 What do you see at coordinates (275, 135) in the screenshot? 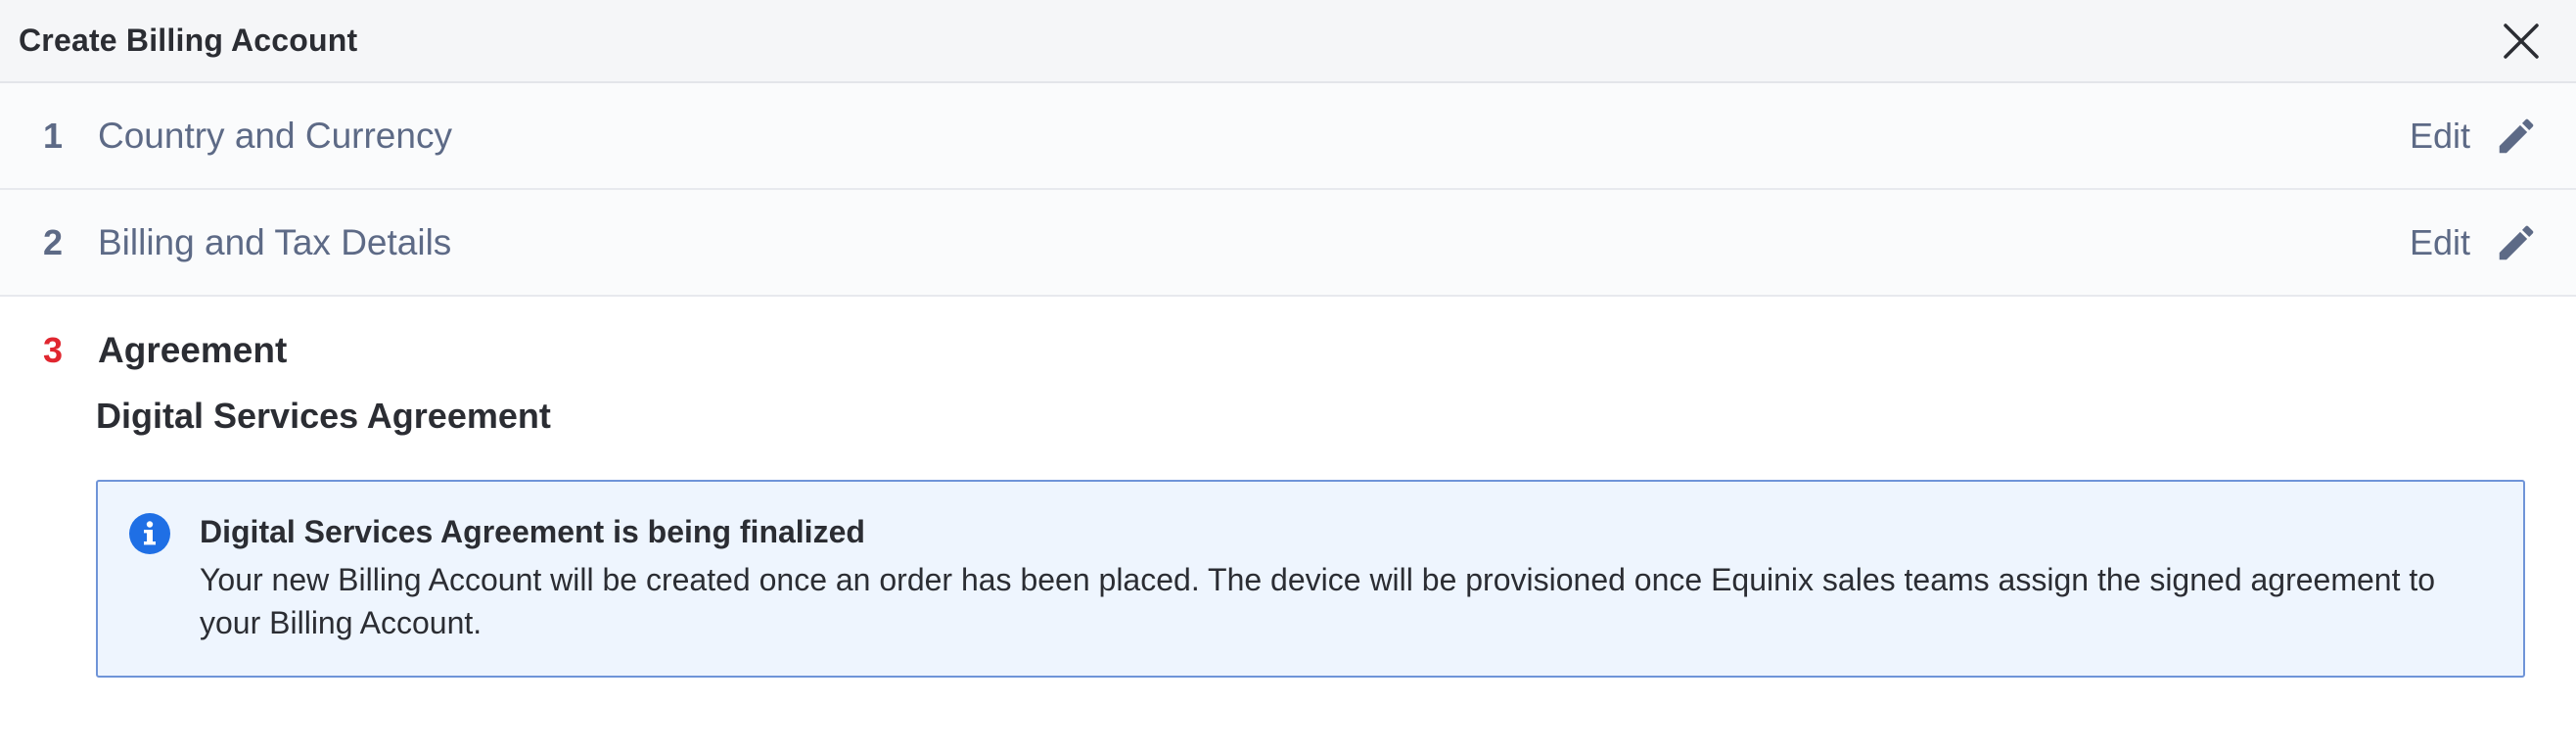
I see `step-title: Country and Currency` at bounding box center [275, 135].